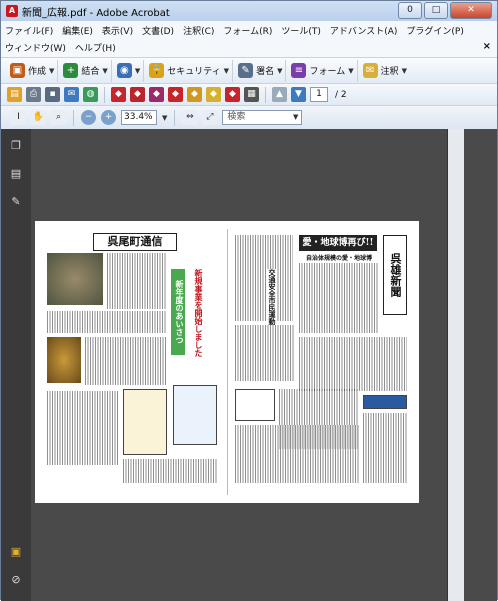  What do you see at coordinates (37, 72) in the screenshot?
I see `create-label: 作成` at bounding box center [37, 72].